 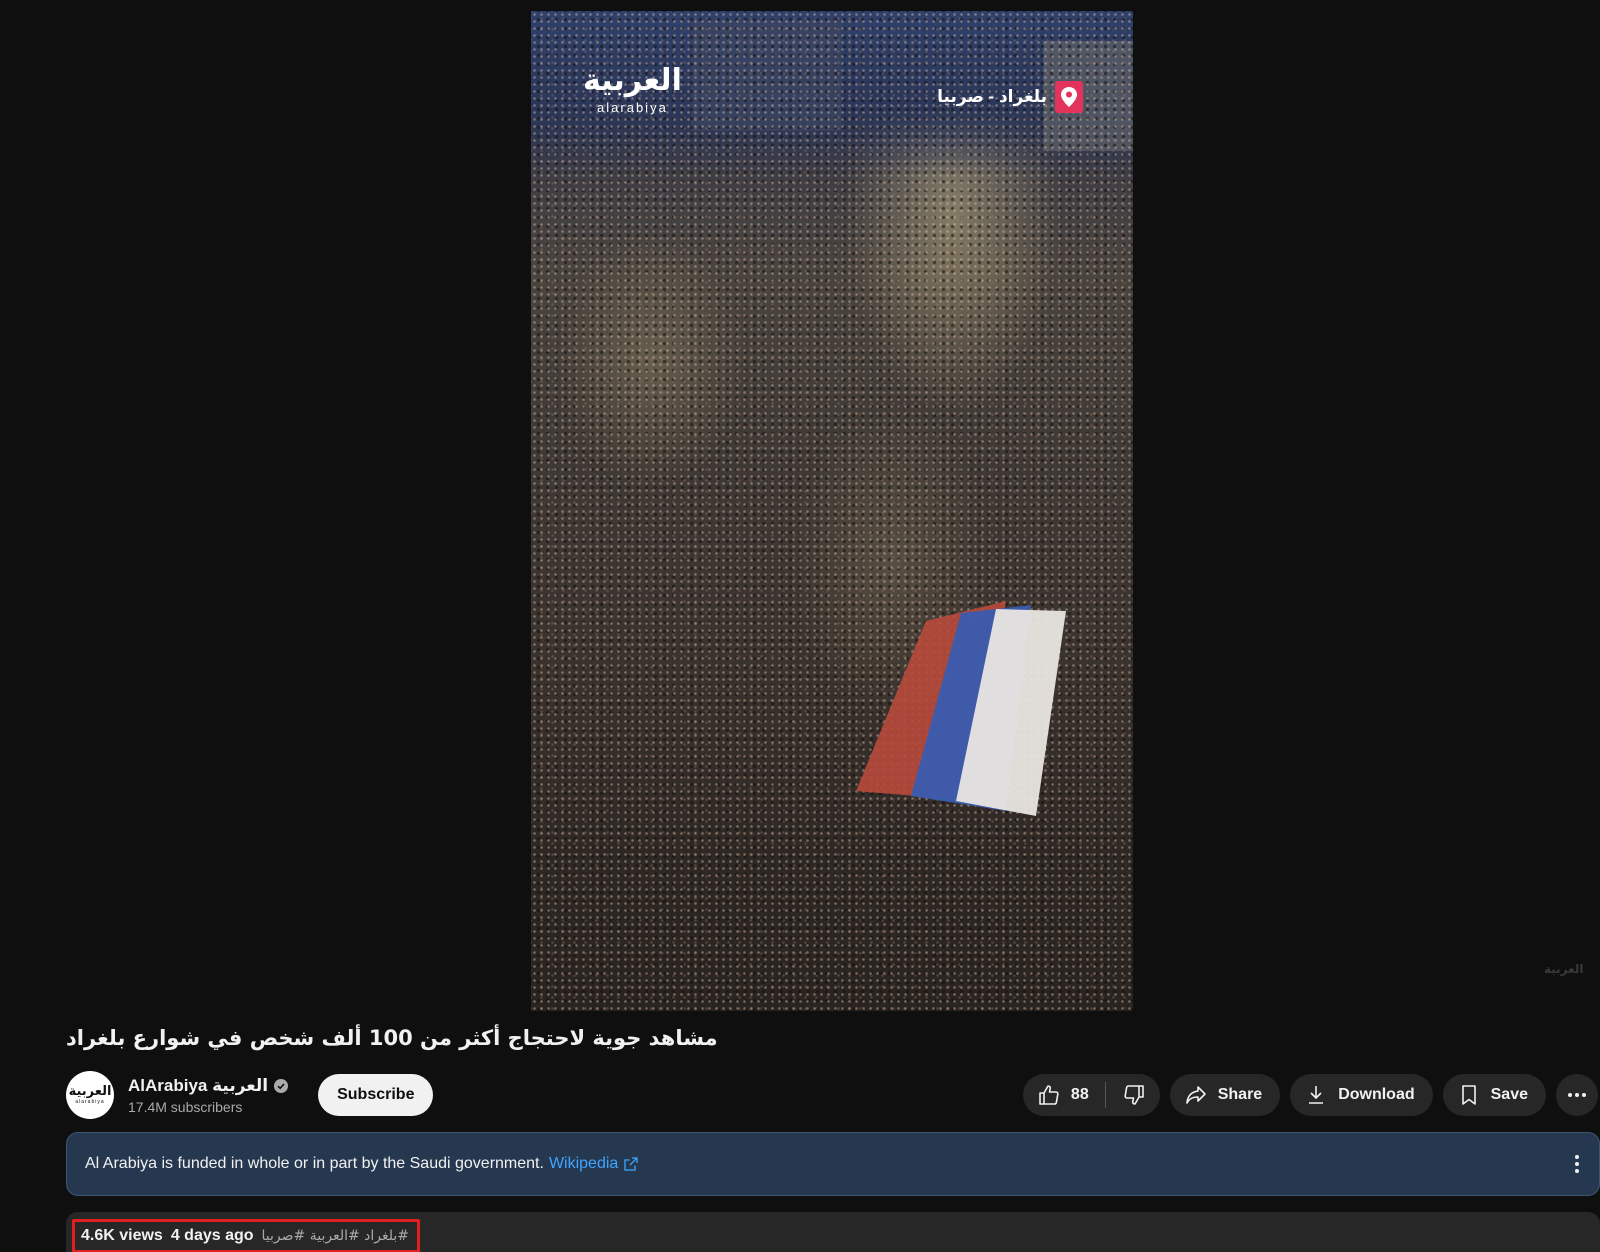 I want to click on avatar-latin-text: alarabiya, so click(x=90, y=1102).